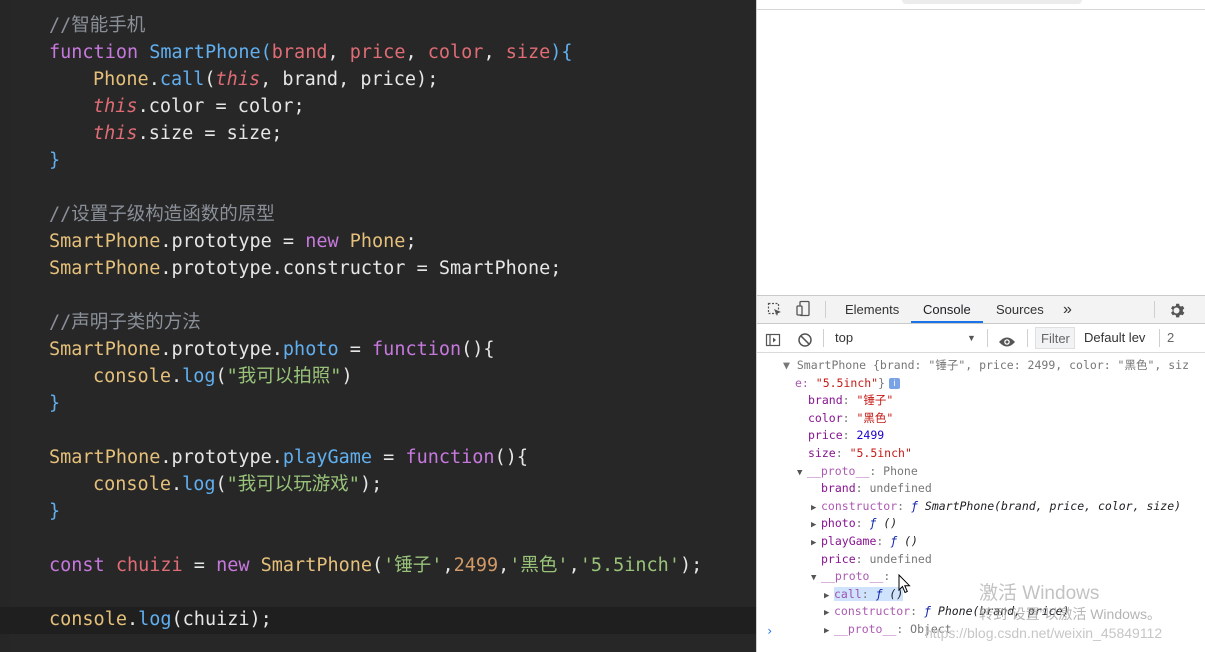  I want to click on filter-input: Filter, so click(1055, 338).